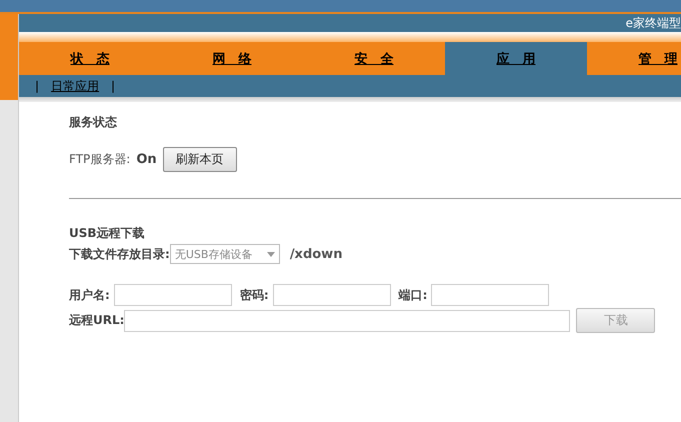 Image resolution: width=681 pixels, height=422 pixels. Describe the element at coordinates (93, 122) in the screenshot. I see `section-heading: 服务状态` at that location.